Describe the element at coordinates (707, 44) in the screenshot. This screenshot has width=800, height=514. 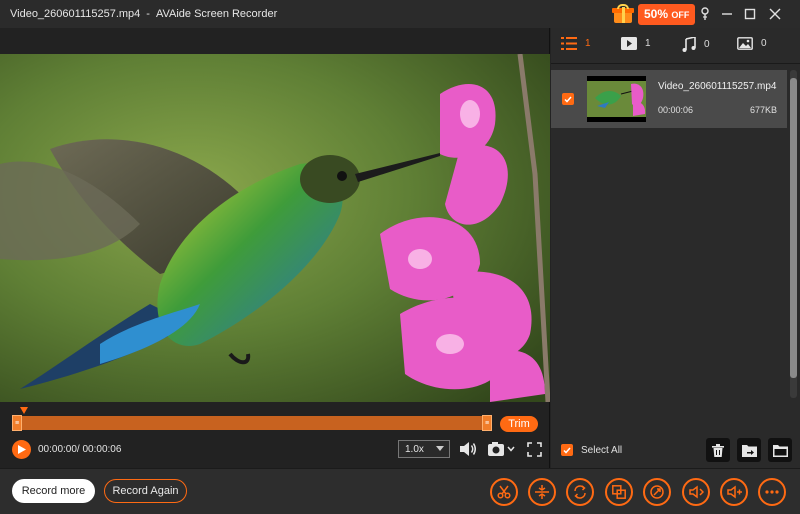
I see `tab-audio-count: 0` at that location.